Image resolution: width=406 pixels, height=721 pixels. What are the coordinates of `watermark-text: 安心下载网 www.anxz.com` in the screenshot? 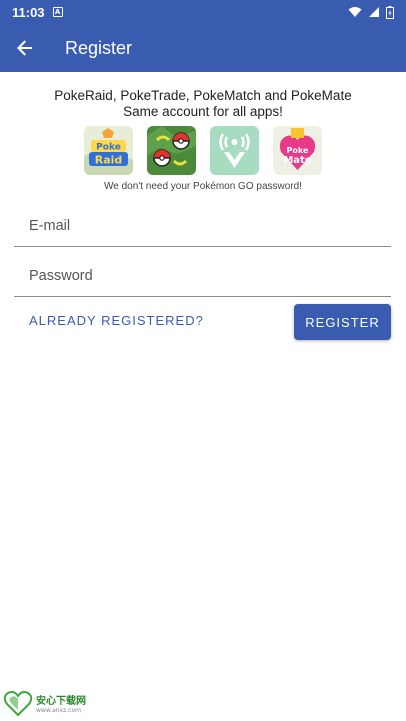 It's located at (61, 703).